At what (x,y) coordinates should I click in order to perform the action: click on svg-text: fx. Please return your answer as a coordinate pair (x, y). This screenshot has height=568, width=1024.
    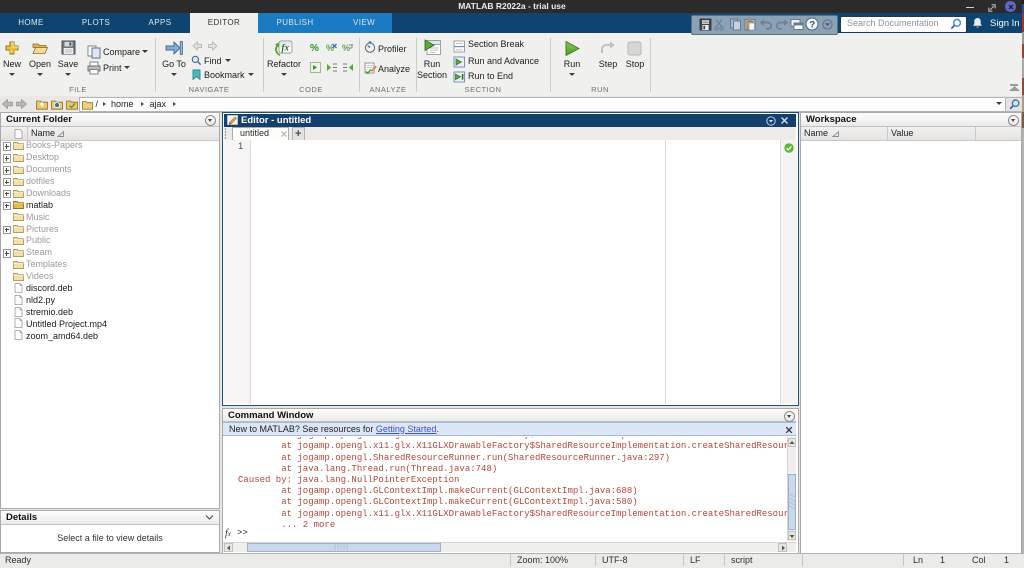
    Looking at the image, I should click on (286, 48).